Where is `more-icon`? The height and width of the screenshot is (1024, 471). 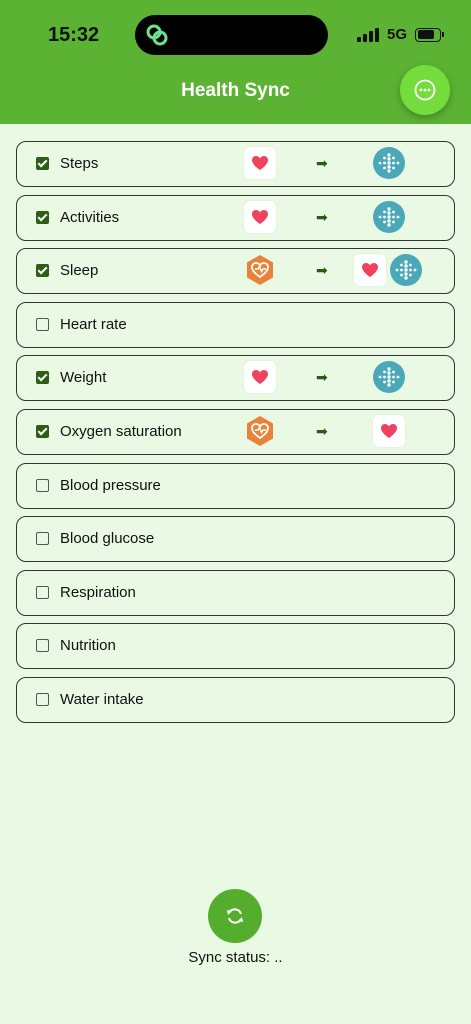
more-icon is located at coordinates (425, 90).